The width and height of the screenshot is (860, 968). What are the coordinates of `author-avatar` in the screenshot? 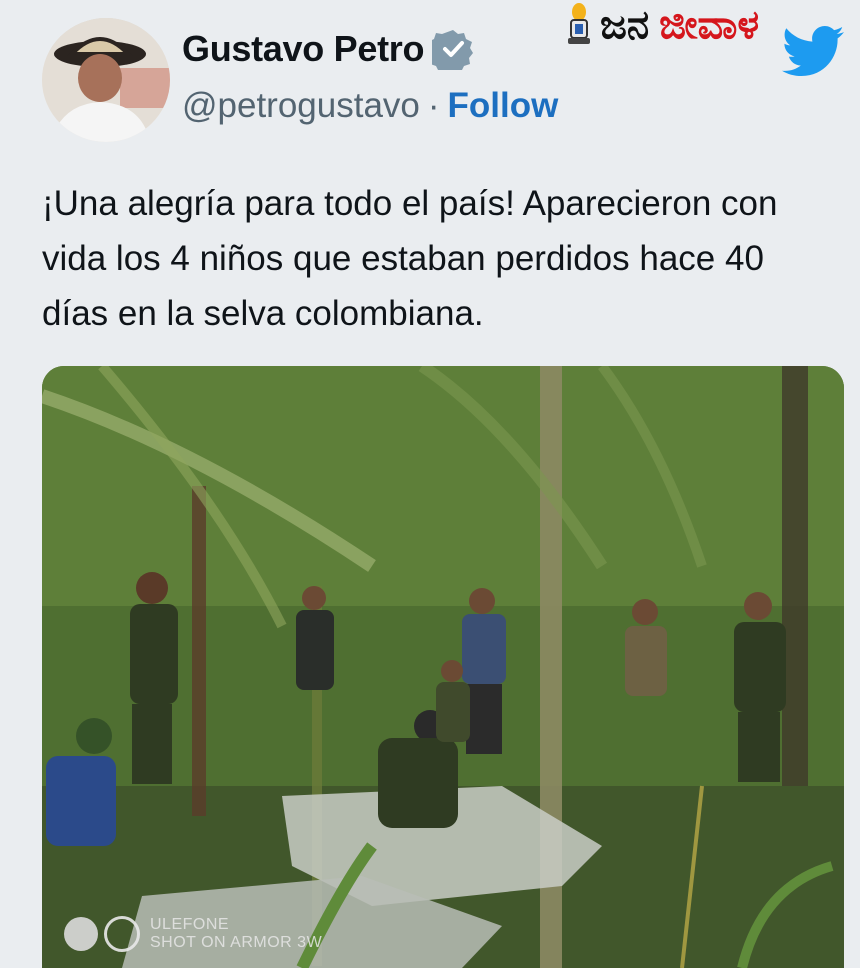 It's located at (106, 80).